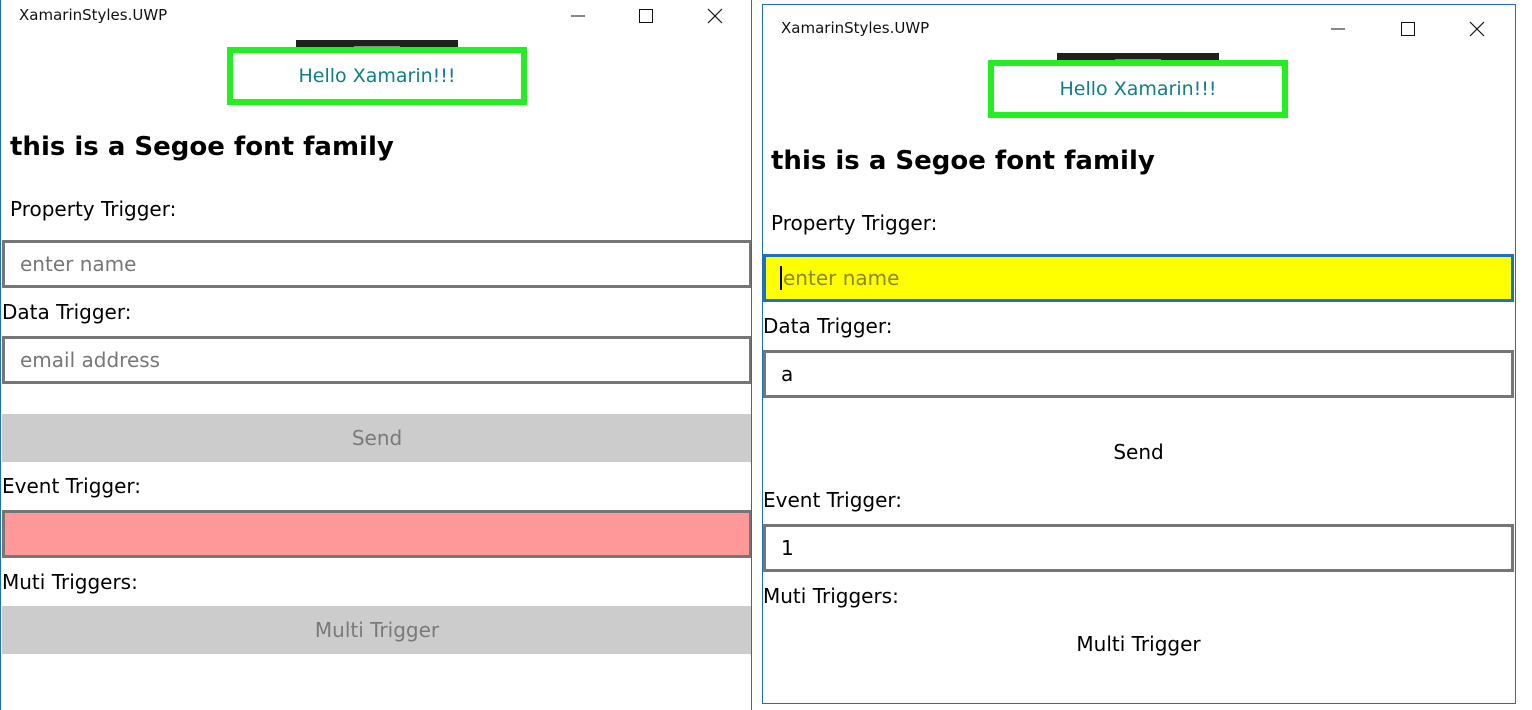 This screenshot has width=1532, height=710. I want to click on email-input: a, so click(1138, 374).